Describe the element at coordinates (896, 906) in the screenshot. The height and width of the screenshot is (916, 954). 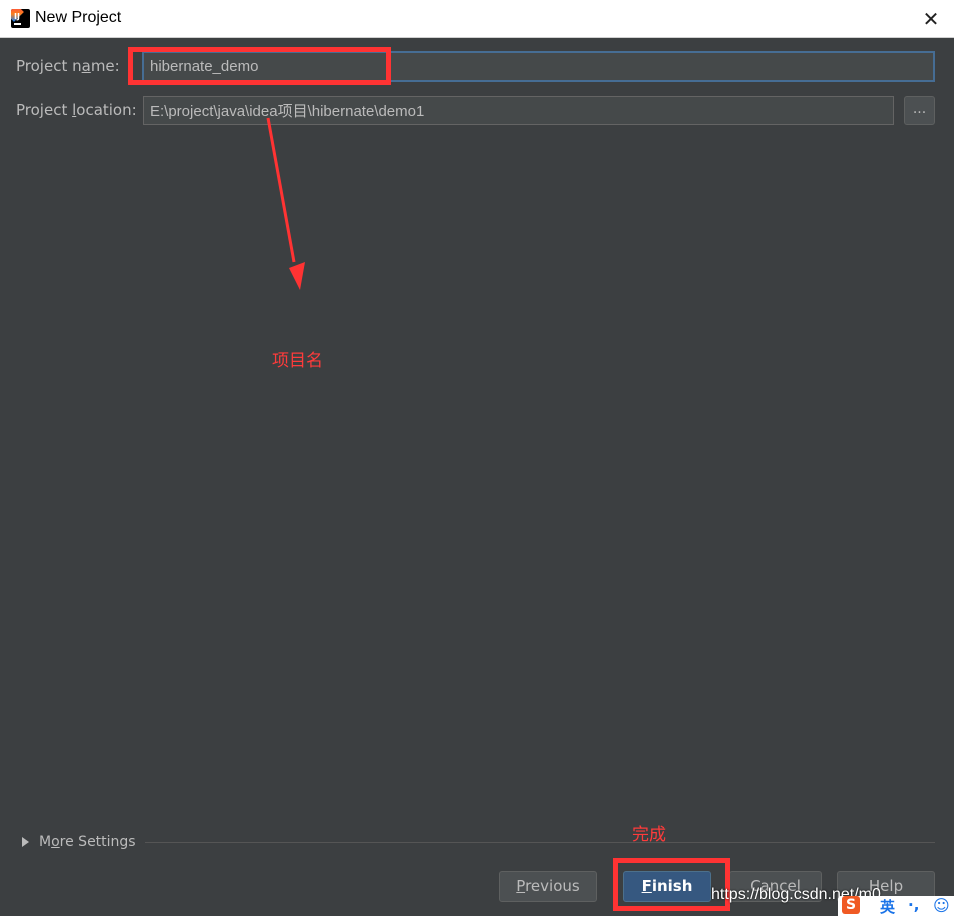
I see `ime-toolbar: S 英 ·, ☺` at that location.